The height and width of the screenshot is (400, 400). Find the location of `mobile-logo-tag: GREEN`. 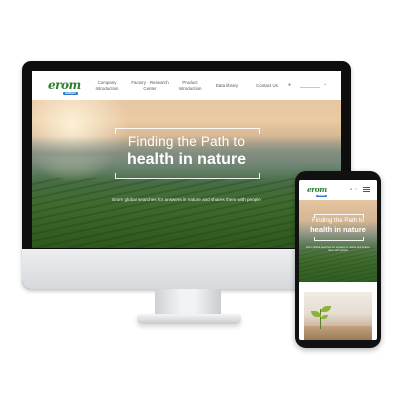

mobile-logo-tag: GREEN is located at coordinates (322, 195).